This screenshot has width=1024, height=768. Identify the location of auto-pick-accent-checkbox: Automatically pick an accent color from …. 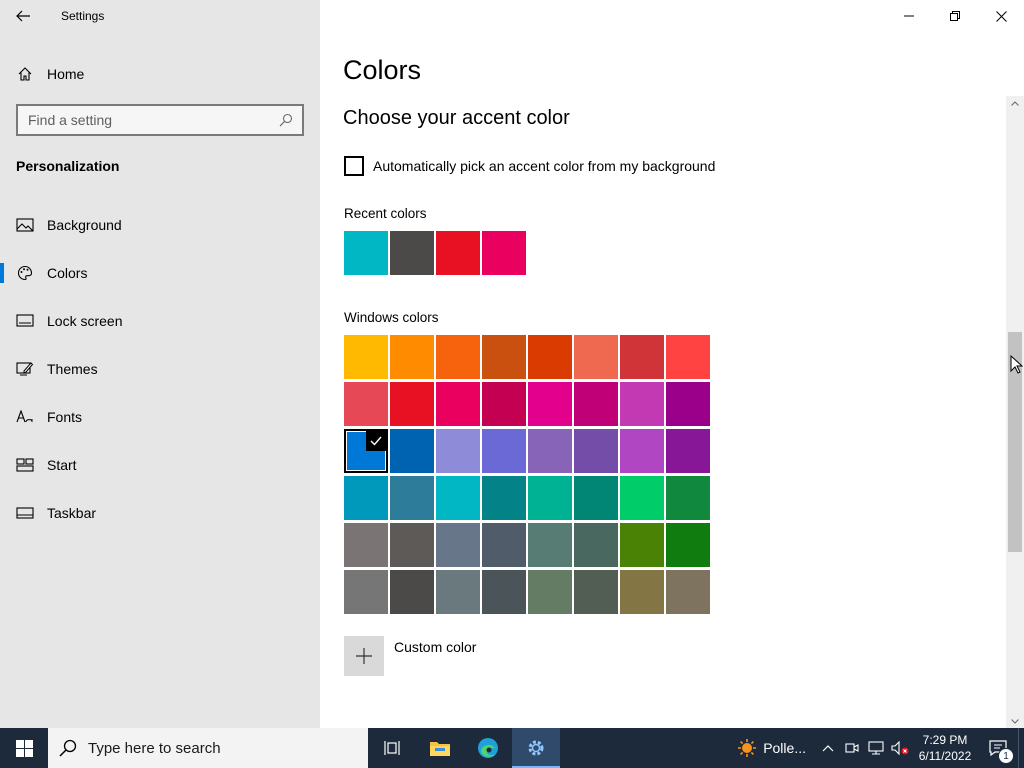
(529, 166).